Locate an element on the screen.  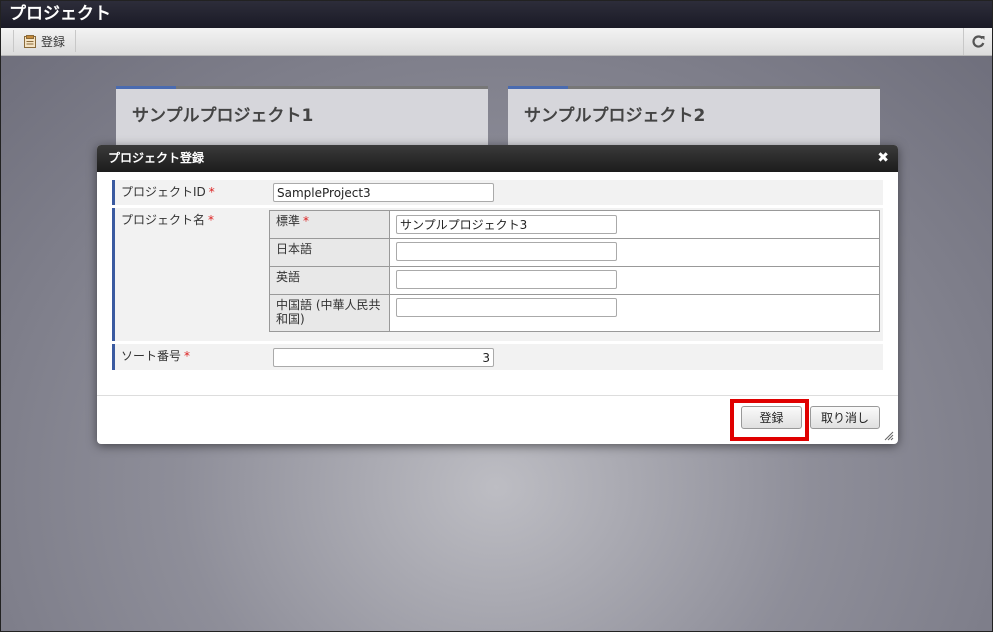
language-label: 標準 * is located at coordinates (330, 224).